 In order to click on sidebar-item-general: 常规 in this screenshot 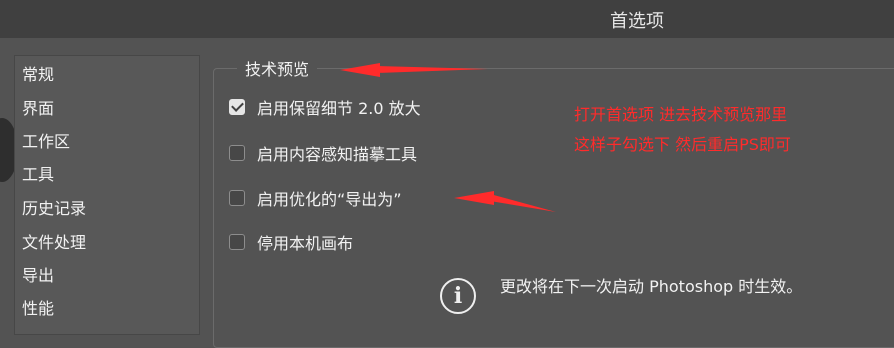, I will do `click(38, 73)`.